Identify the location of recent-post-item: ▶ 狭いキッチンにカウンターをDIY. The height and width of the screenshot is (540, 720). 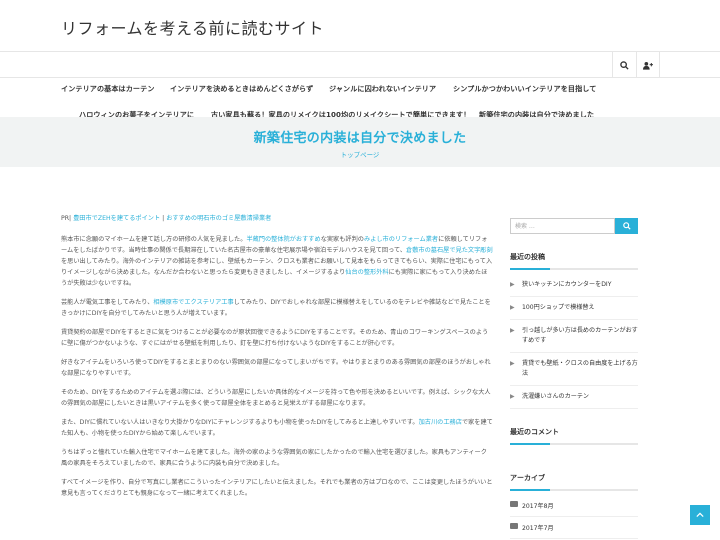
(574, 285).